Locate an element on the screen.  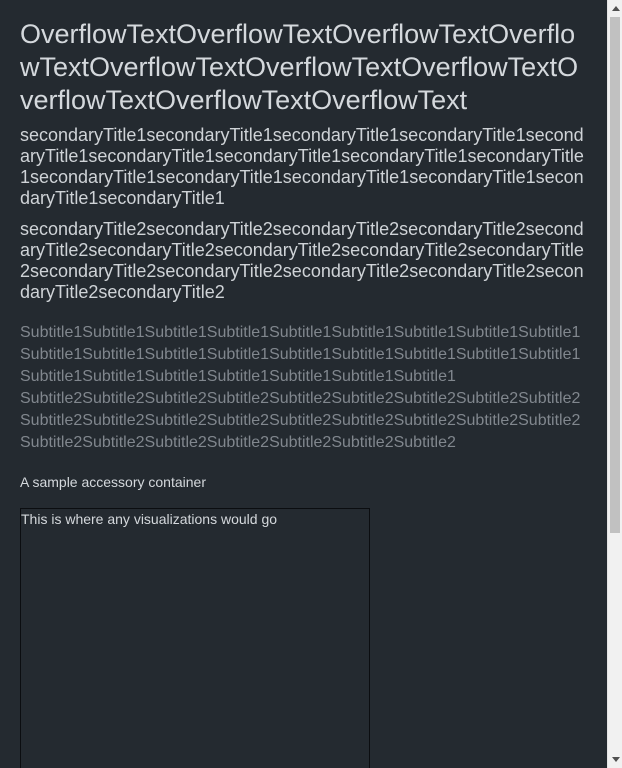
scrollbar-thumb is located at coordinates (615, 275).